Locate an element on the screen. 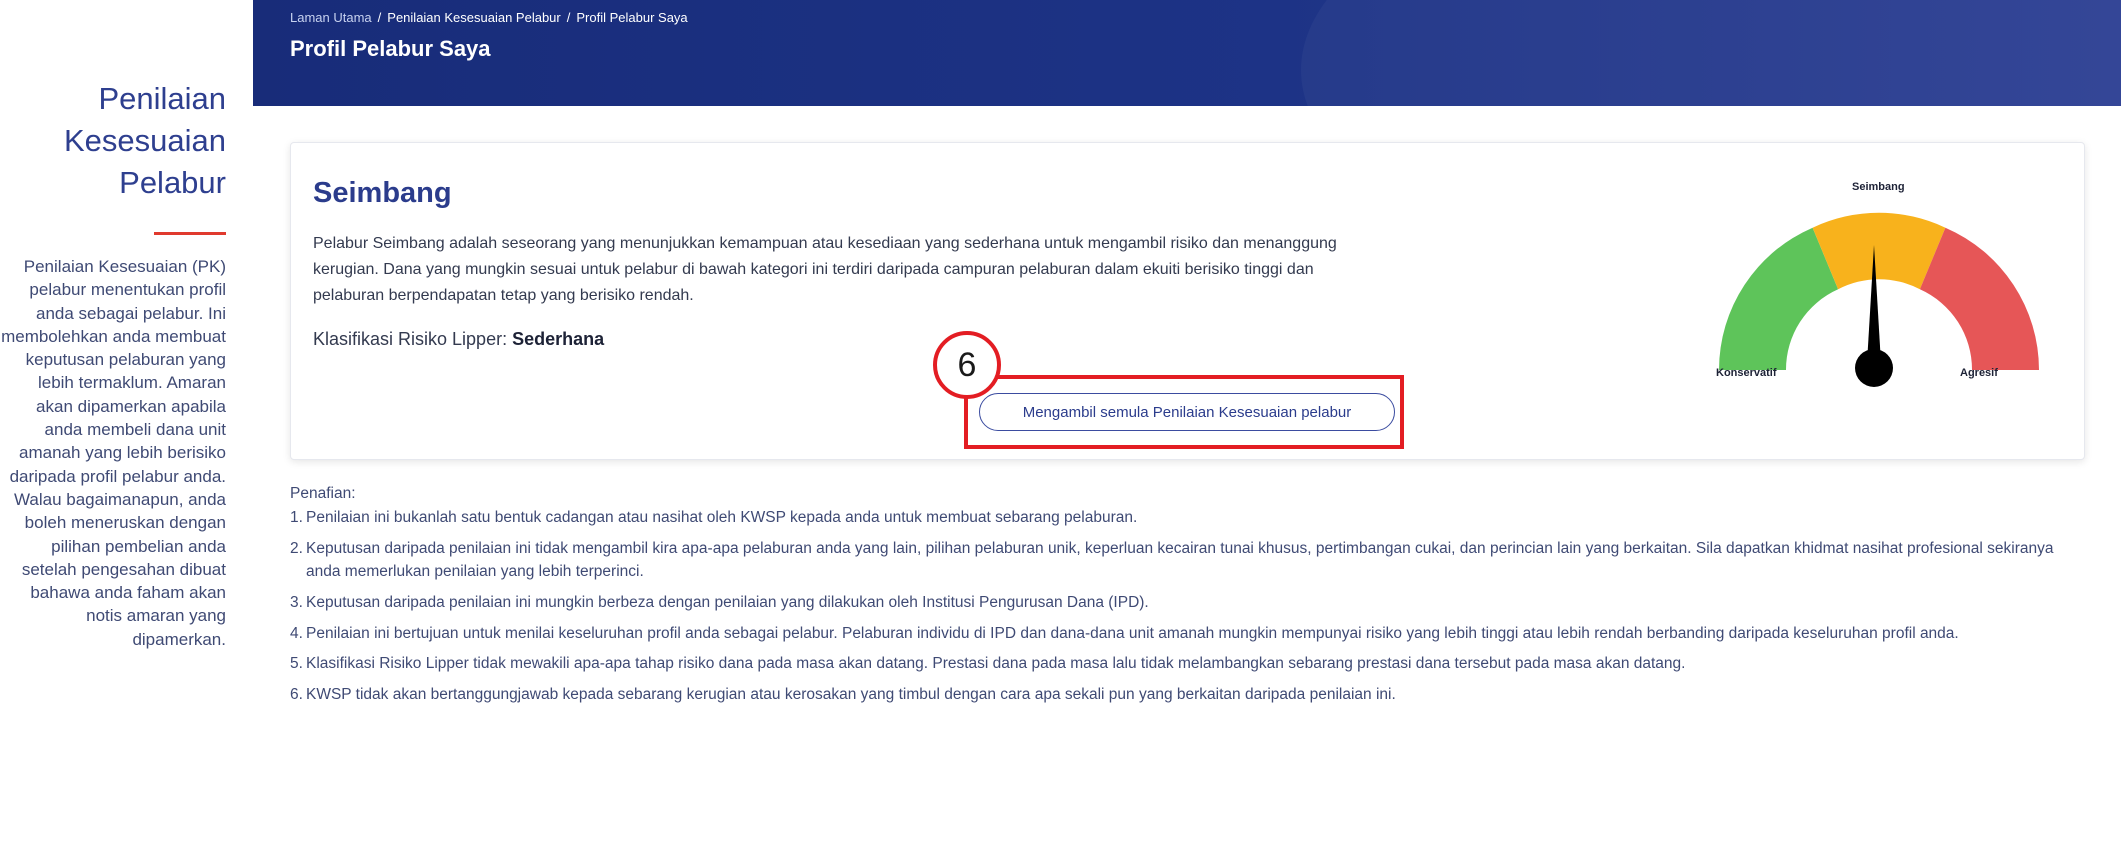 This screenshot has width=2121, height=850. gauge-label-aggressive: Agresif is located at coordinates (1979, 373).